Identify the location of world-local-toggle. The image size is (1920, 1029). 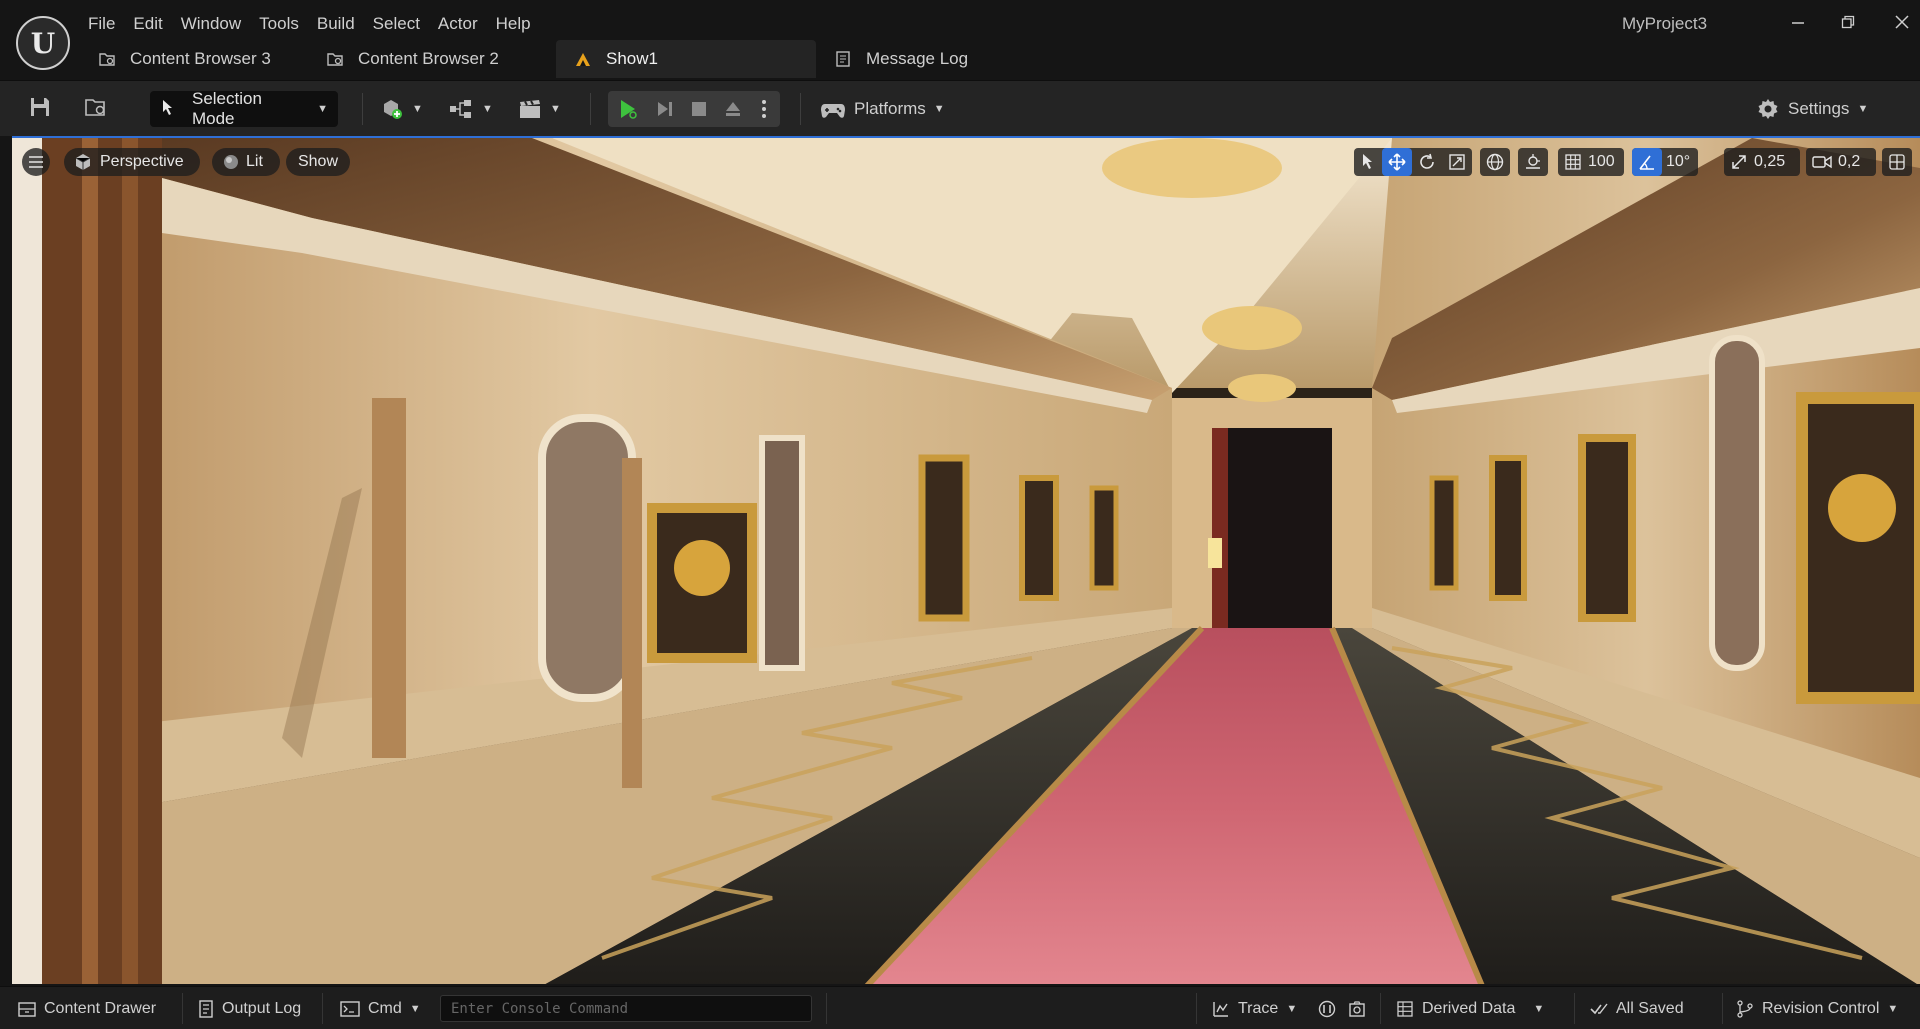
(1495, 162).